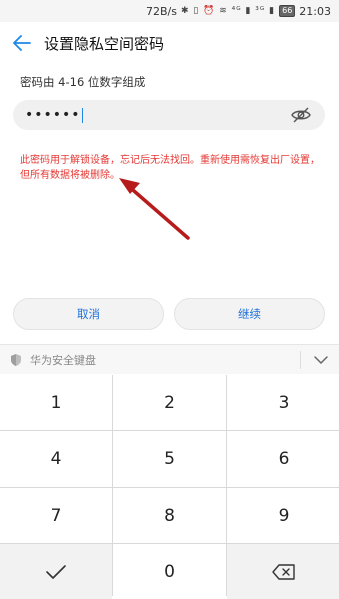 This screenshot has width=339, height=599. I want to click on warning-text: 此密码用于解锁设备，忘记后无法找回。重新使用需恢复出厂设置，但所有数据将被删除。, so click(170, 168).